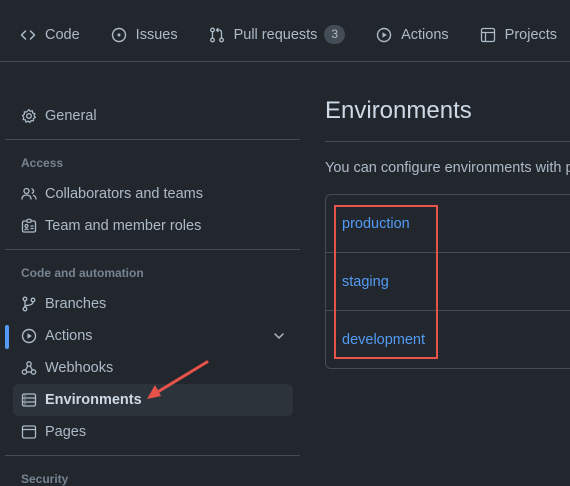 The width and height of the screenshot is (570, 486). Describe the element at coordinates (153, 116) in the screenshot. I see `sidebar-item-general: General` at that location.